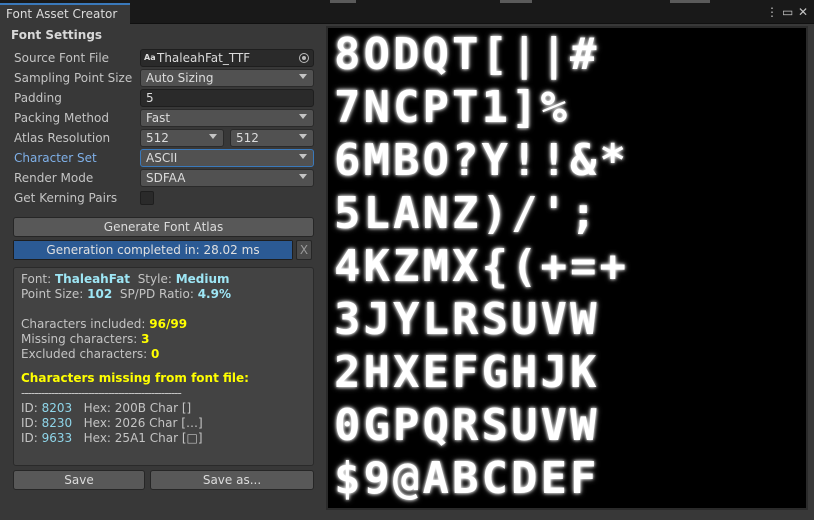 The height and width of the screenshot is (520, 814). What do you see at coordinates (227, 98) in the screenshot?
I see `padding-input: 5` at bounding box center [227, 98].